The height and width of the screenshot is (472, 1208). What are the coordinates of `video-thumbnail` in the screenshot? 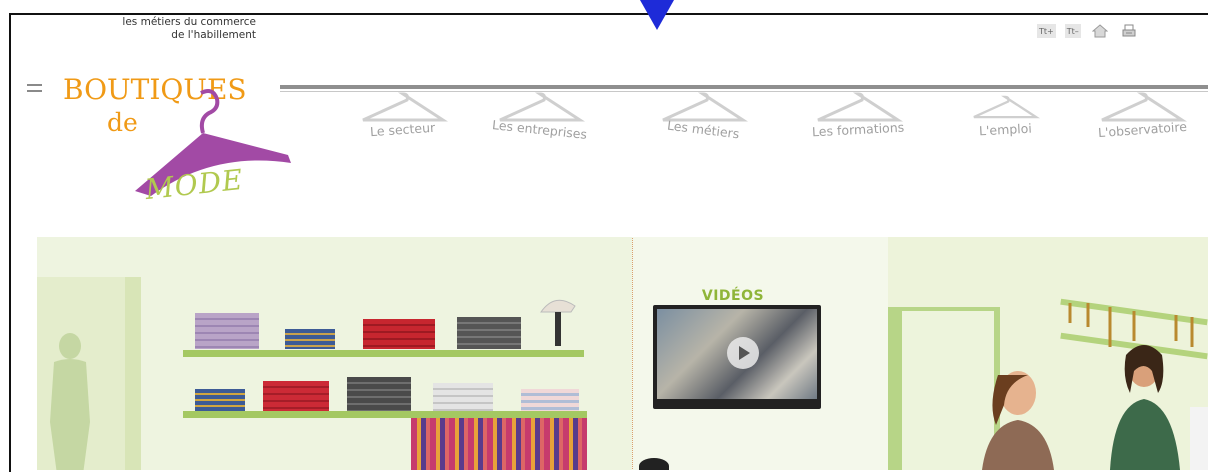 It's located at (737, 354).